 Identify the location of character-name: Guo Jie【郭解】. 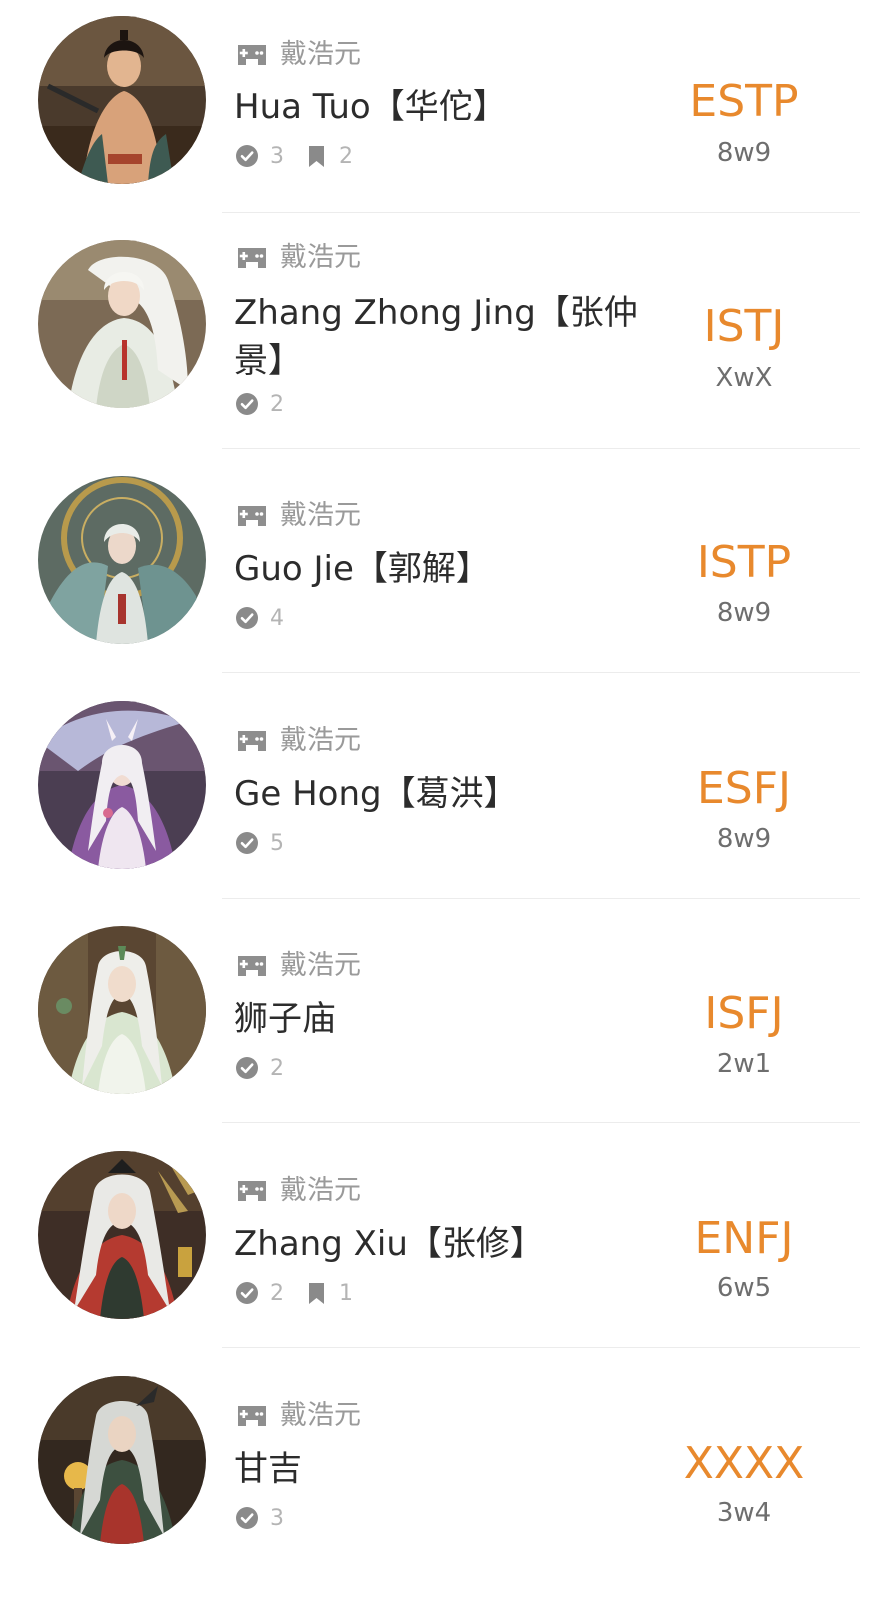
(449, 569).